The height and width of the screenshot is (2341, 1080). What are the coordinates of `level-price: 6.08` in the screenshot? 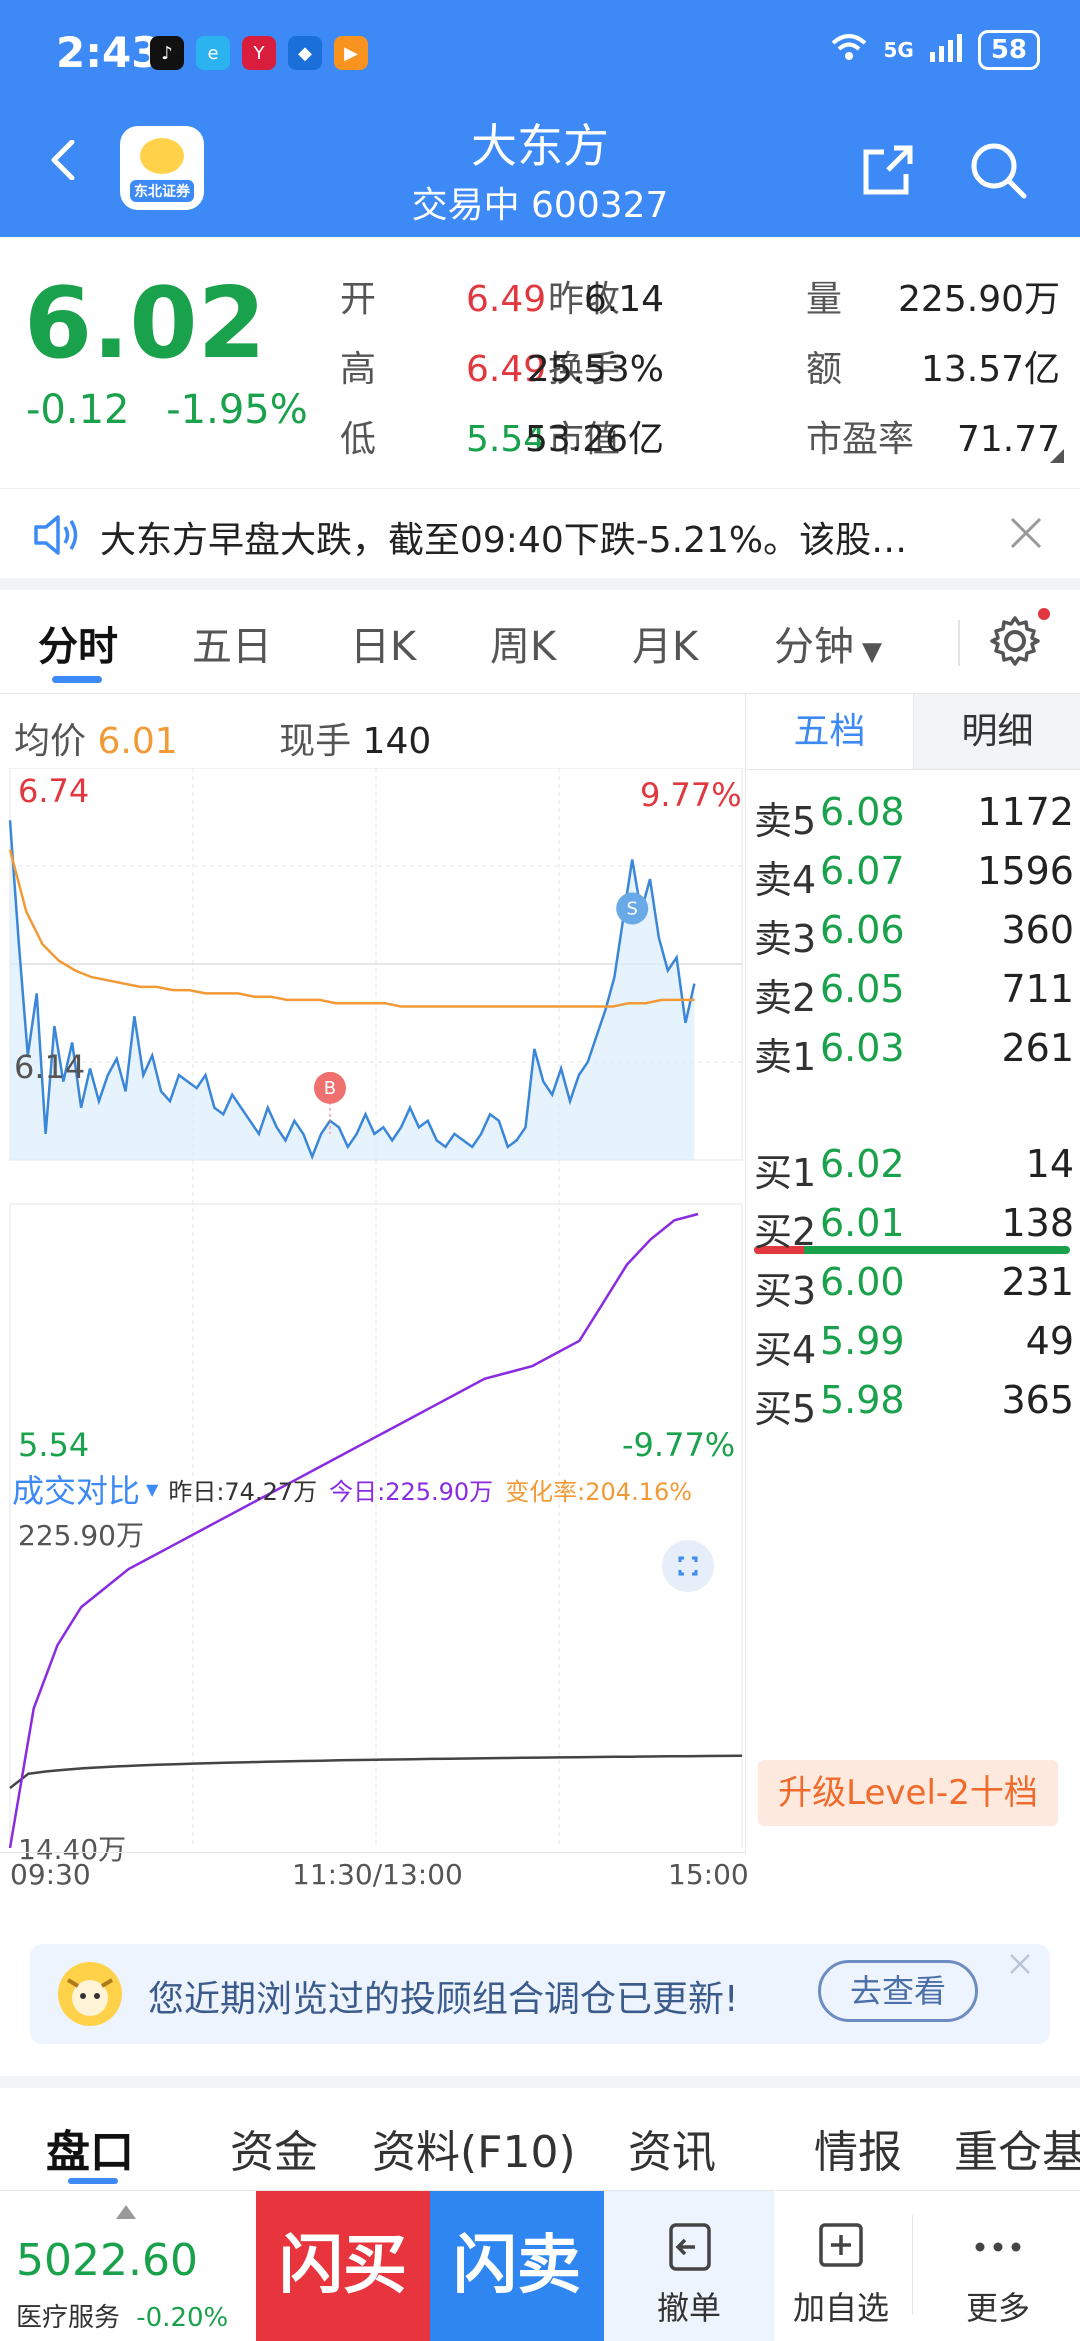 It's located at (862, 812).